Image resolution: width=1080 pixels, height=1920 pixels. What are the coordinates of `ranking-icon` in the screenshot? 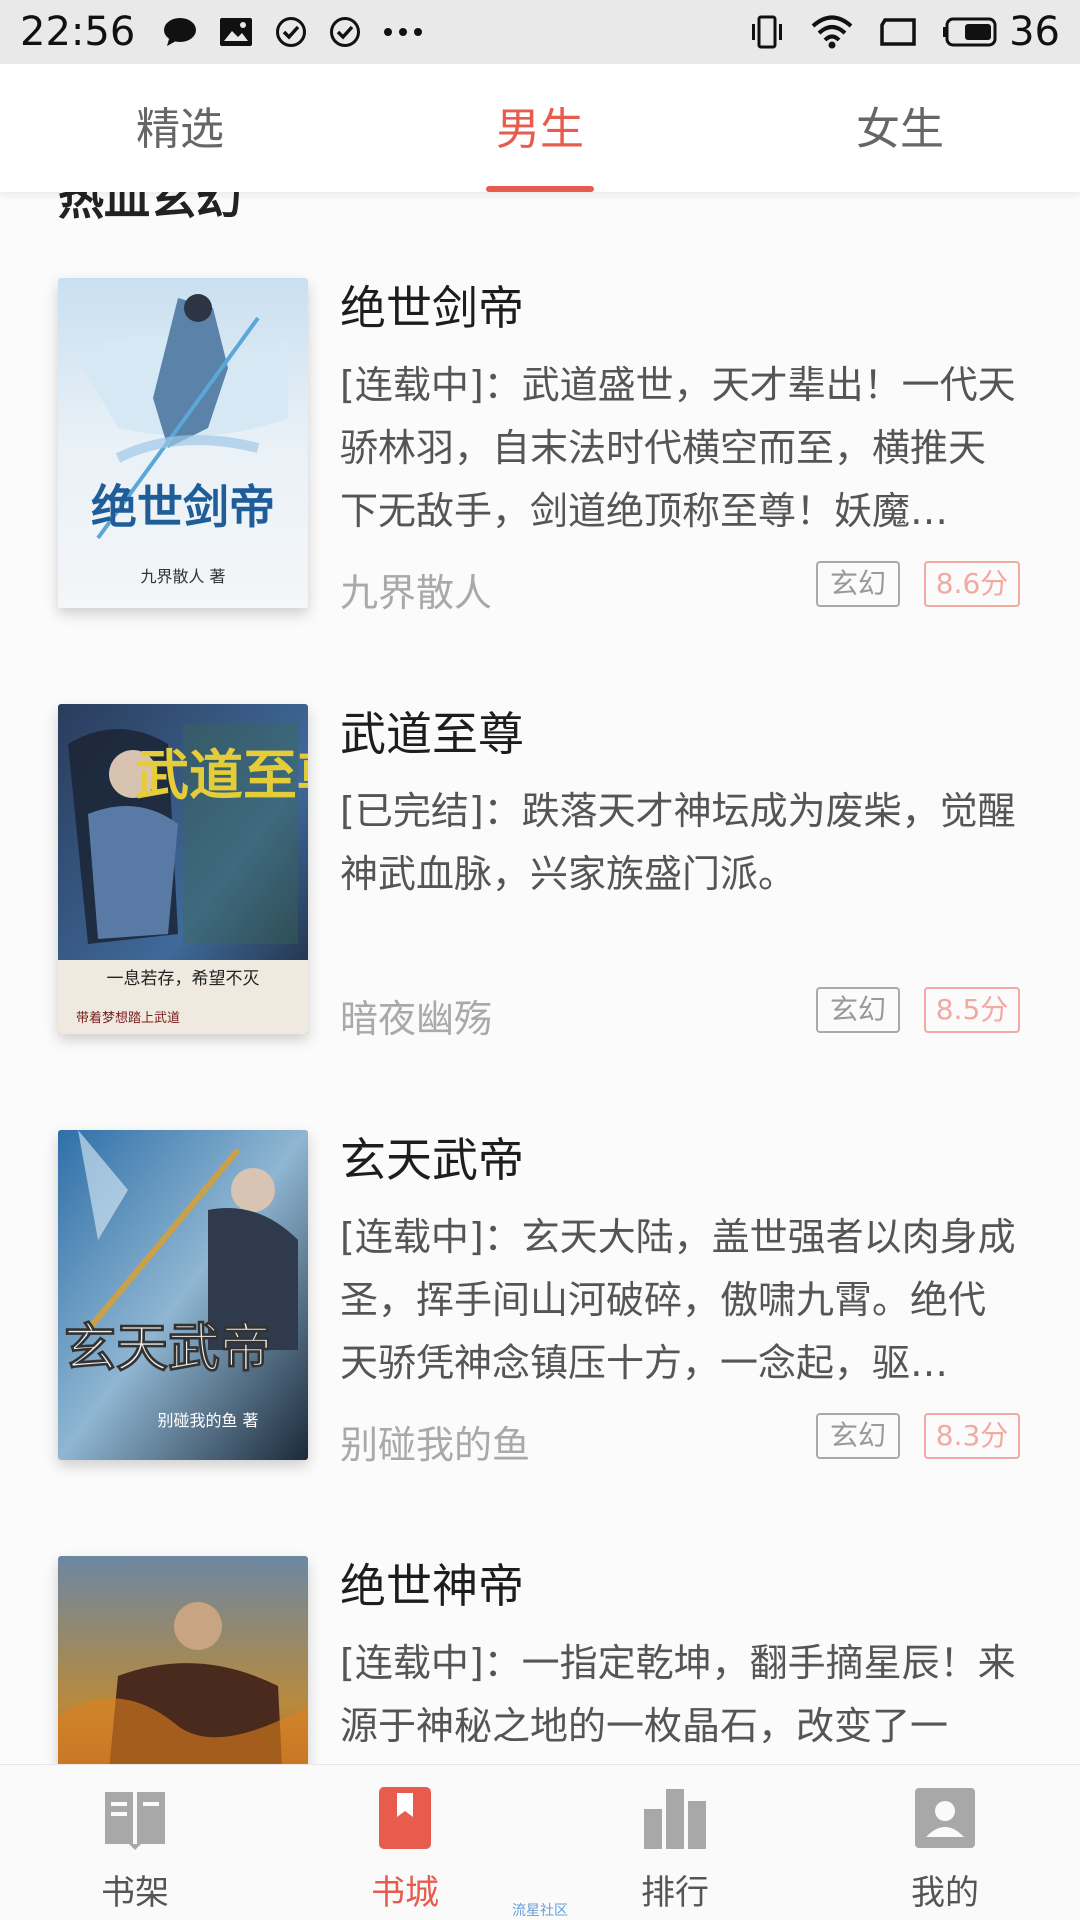 It's located at (675, 1818).